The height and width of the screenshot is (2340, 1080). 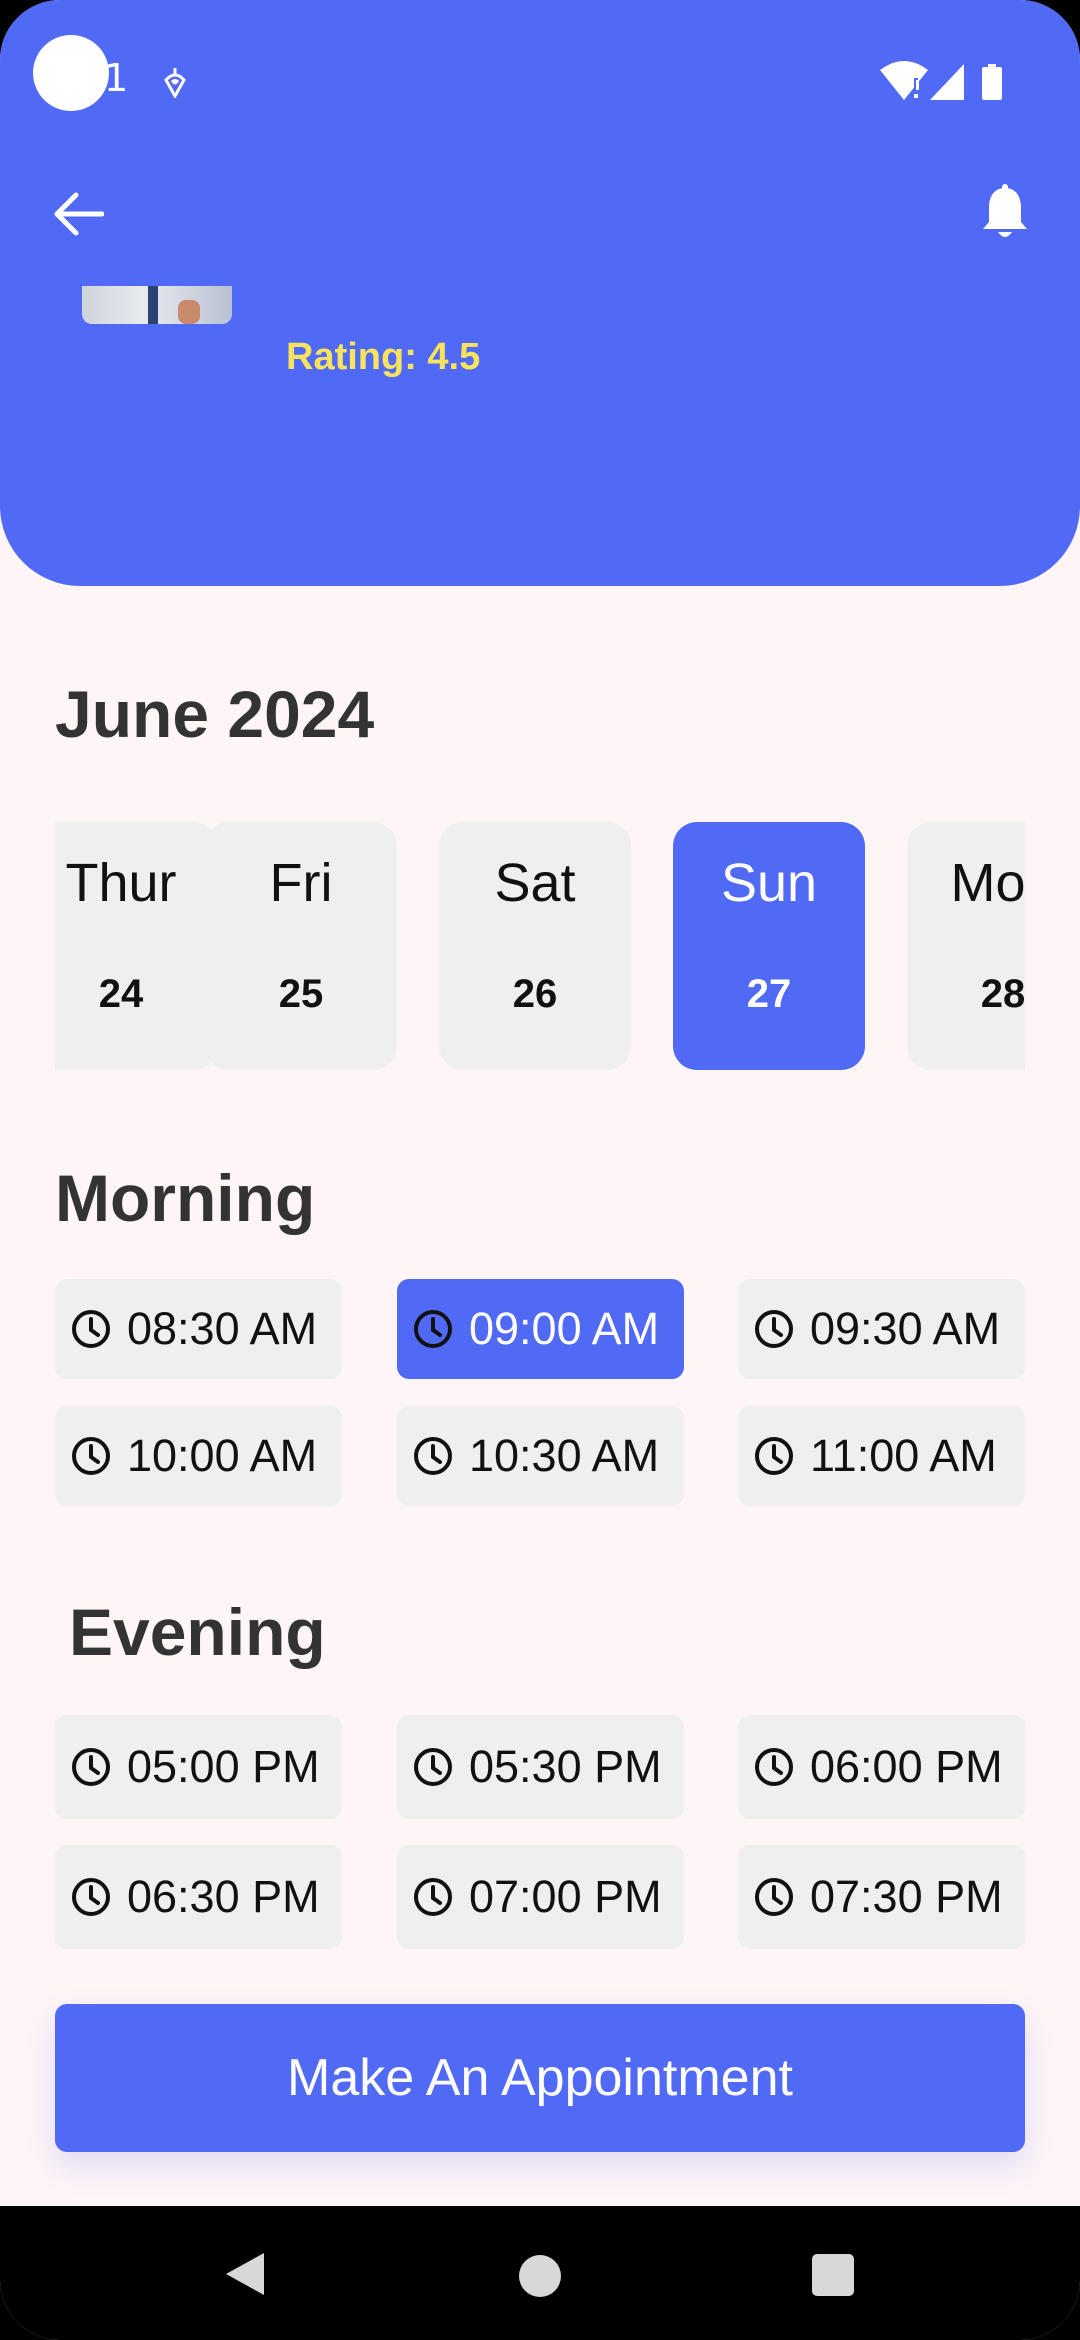 What do you see at coordinates (1002, 994) in the screenshot?
I see `day-number: 28` at bounding box center [1002, 994].